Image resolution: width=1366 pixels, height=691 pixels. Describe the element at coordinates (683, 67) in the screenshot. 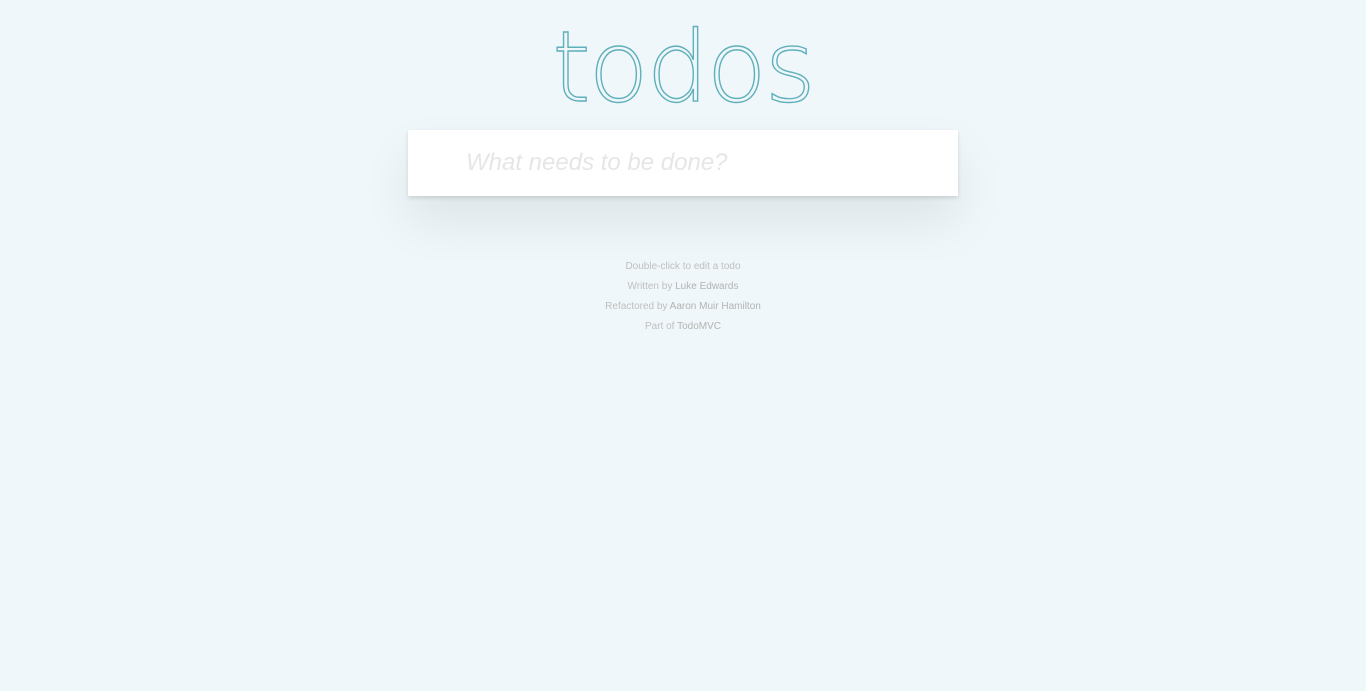

I see `app-title: todos` at that location.